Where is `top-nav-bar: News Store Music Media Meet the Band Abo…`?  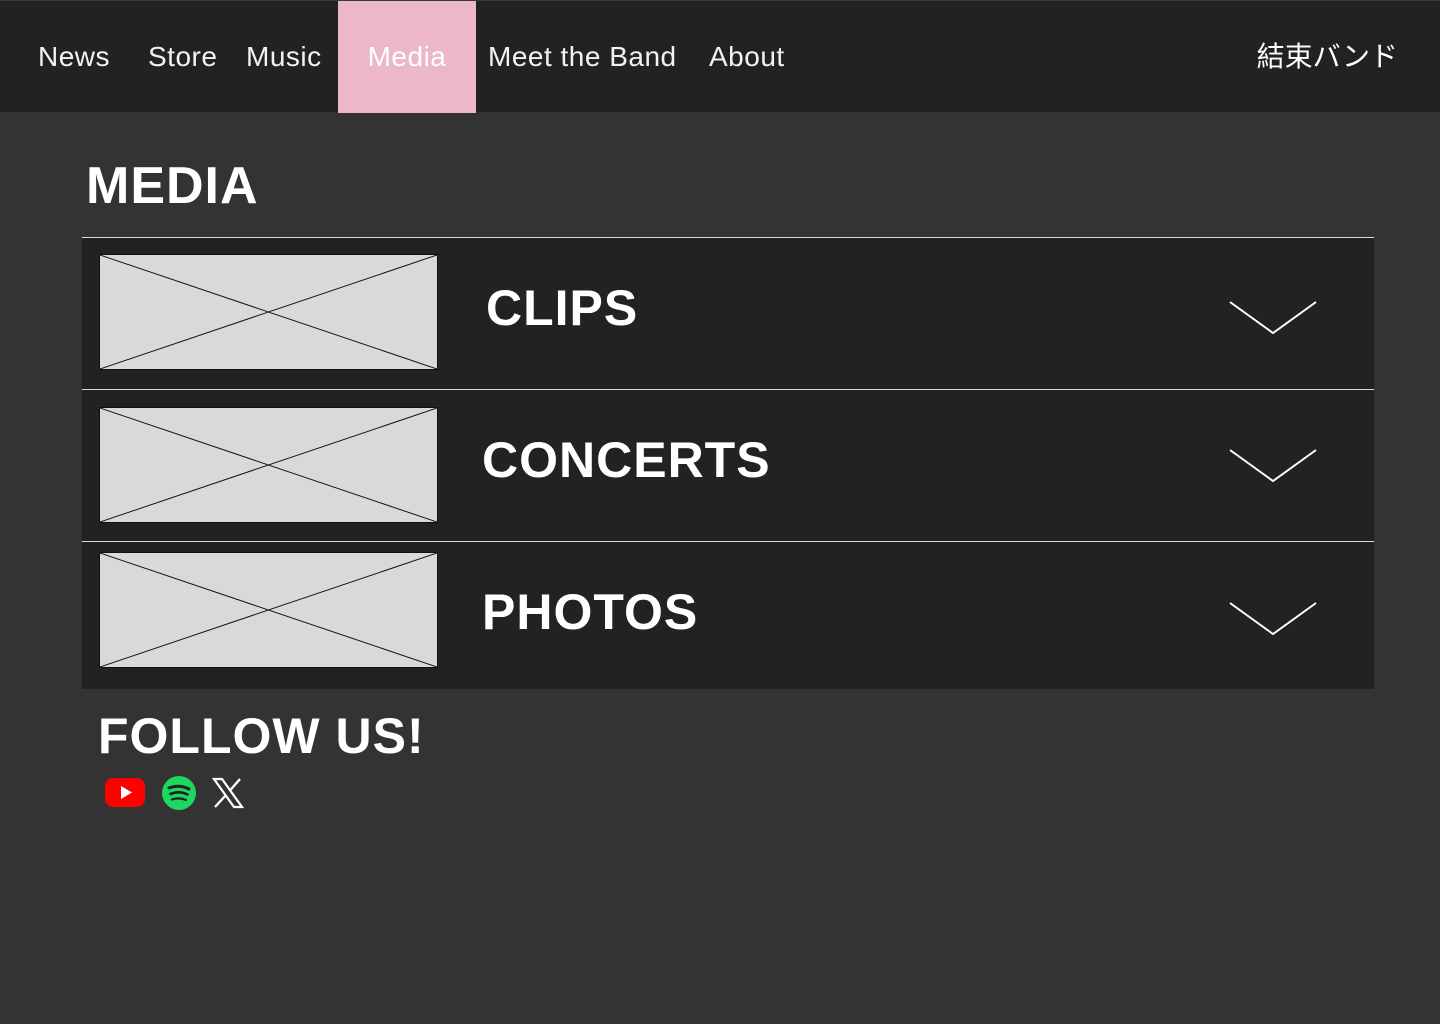 top-nav-bar: News Store Music Media Meet the Band Abo… is located at coordinates (720, 56).